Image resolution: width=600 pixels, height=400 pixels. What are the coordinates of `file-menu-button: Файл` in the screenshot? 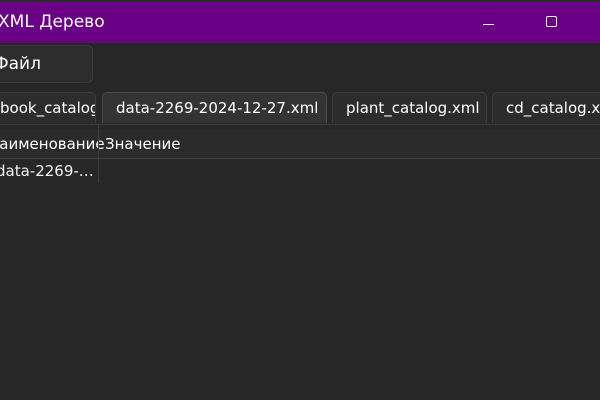 It's located at (46, 64).